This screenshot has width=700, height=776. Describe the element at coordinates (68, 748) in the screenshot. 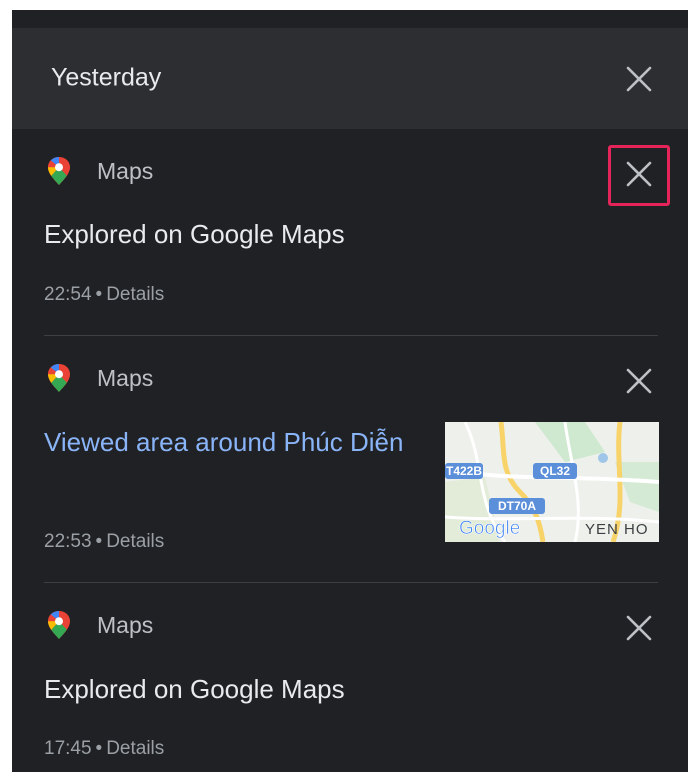

I see `entry-time: 17:45` at that location.